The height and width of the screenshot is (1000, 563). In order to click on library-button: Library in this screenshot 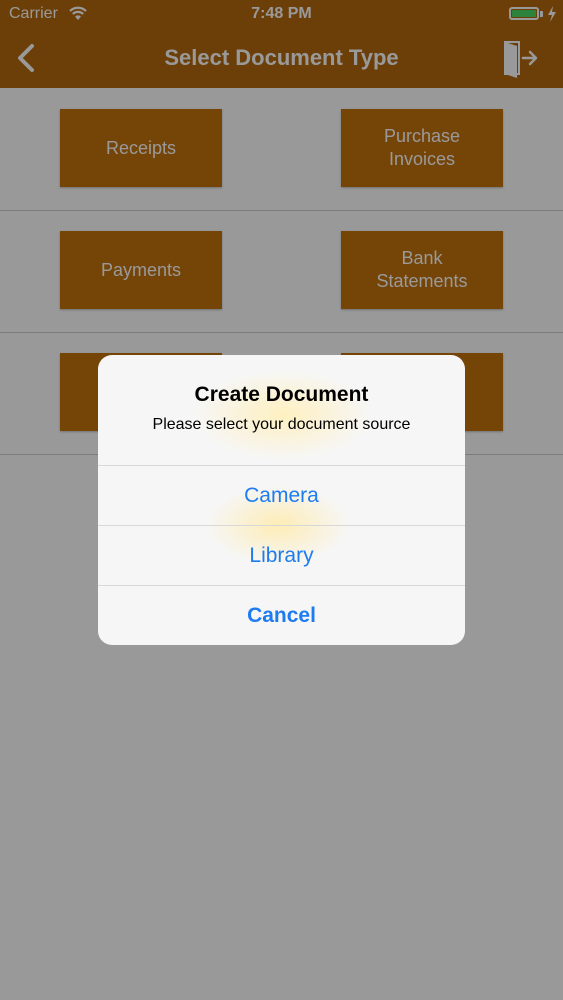, I will do `click(281, 555)`.